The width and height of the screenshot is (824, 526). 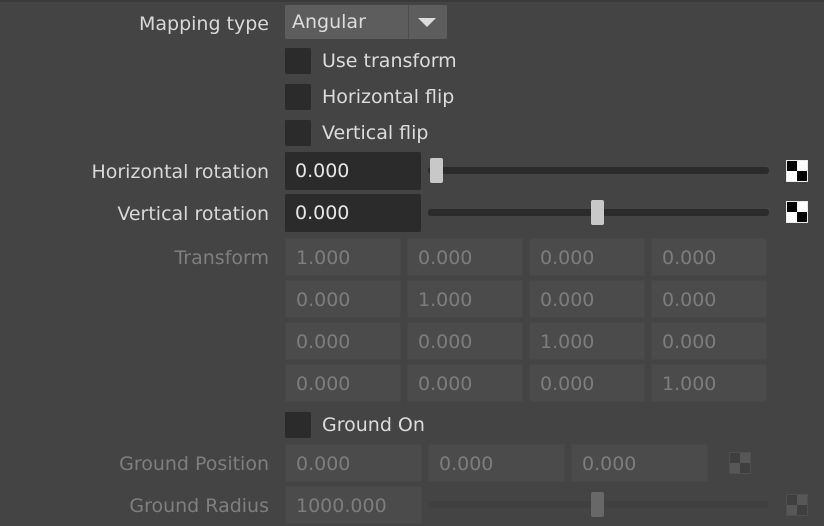 I want to click on horizontal-rotation-label: Horizontal rotation, so click(x=180, y=172).